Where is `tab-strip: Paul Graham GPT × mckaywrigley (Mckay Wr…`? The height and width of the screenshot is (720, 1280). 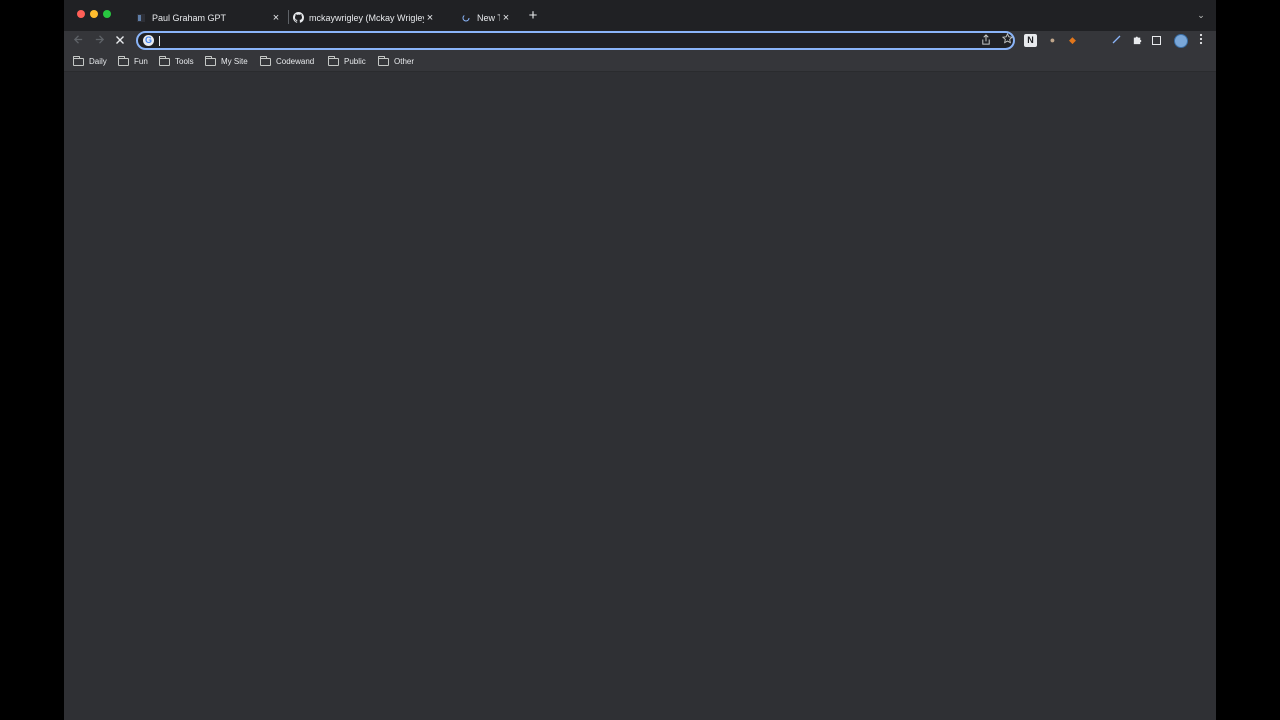
tab-strip: Paul Graham GPT × mckaywrigley (Mckay Wr… is located at coordinates (640, 15).